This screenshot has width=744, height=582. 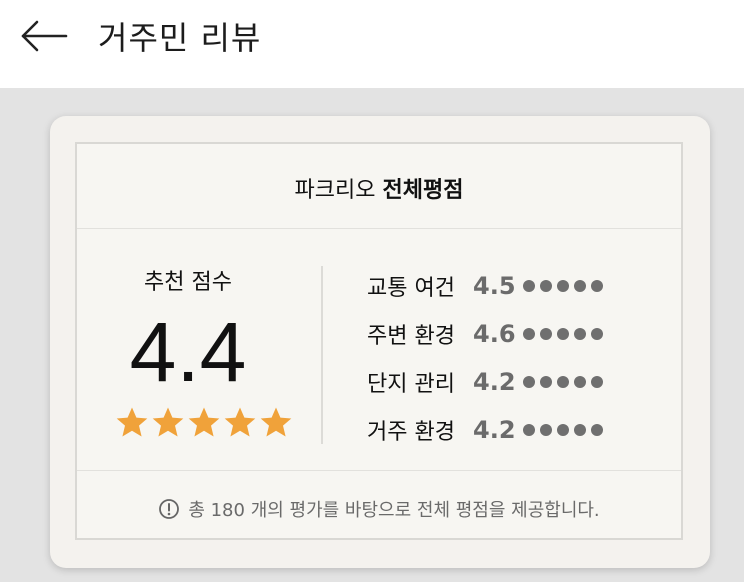 I want to click on category-ratings: 교통 여건 4.5 주변 환경 4.6 단지 관리 4.2 거주 환경 4.2, so click(x=517, y=358).